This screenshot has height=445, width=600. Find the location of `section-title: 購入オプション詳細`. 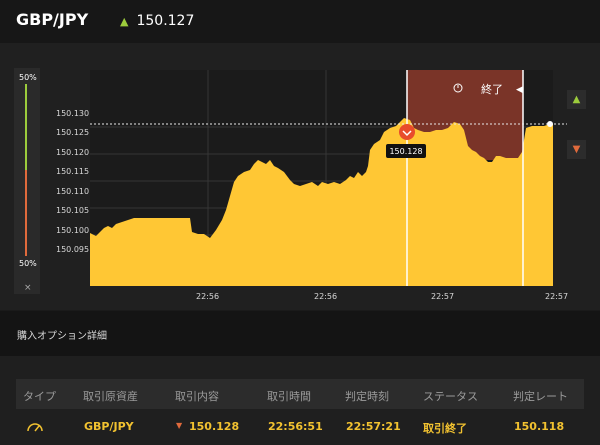

section-title: 購入オプション詳細 is located at coordinates (62, 336).